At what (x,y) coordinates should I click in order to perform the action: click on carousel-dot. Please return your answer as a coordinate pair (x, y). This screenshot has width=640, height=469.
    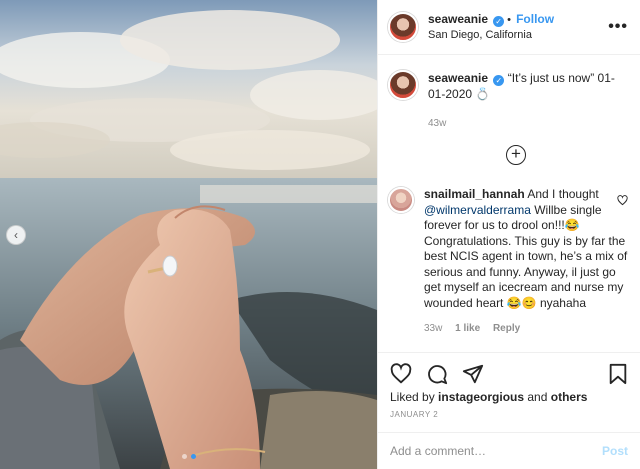
    Looking at the image, I should click on (184, 456).